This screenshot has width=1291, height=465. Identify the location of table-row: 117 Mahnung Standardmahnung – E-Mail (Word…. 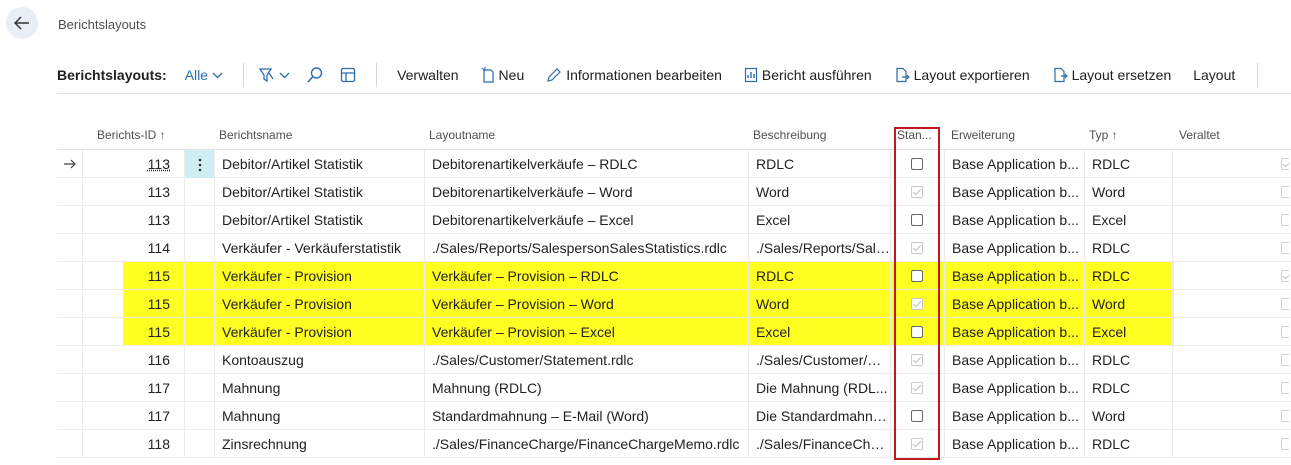
(674, 416).